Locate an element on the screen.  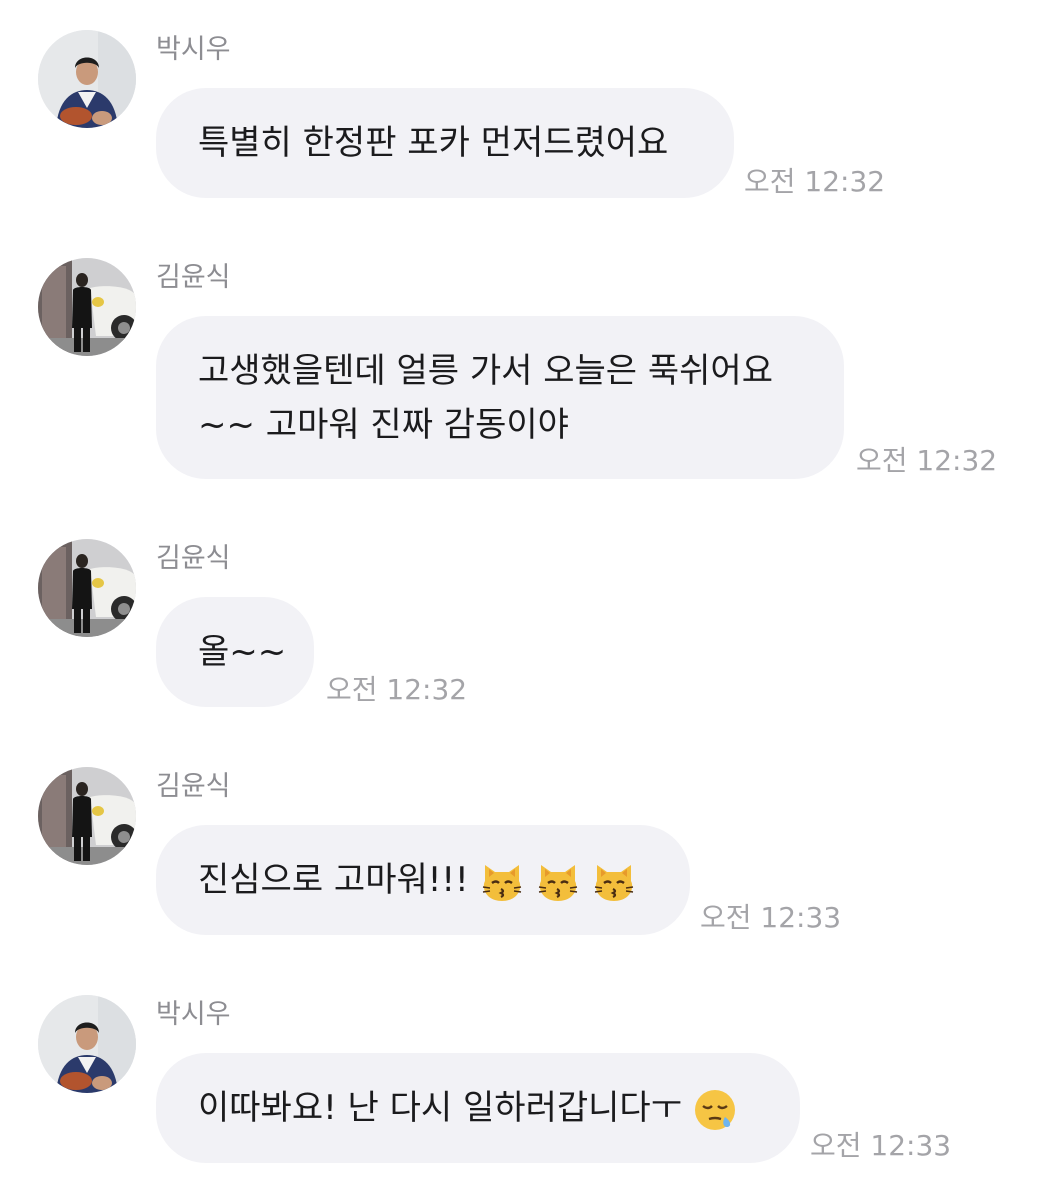
message-line: 진심으로 고마워!!! is located at coordinates (423, 880).